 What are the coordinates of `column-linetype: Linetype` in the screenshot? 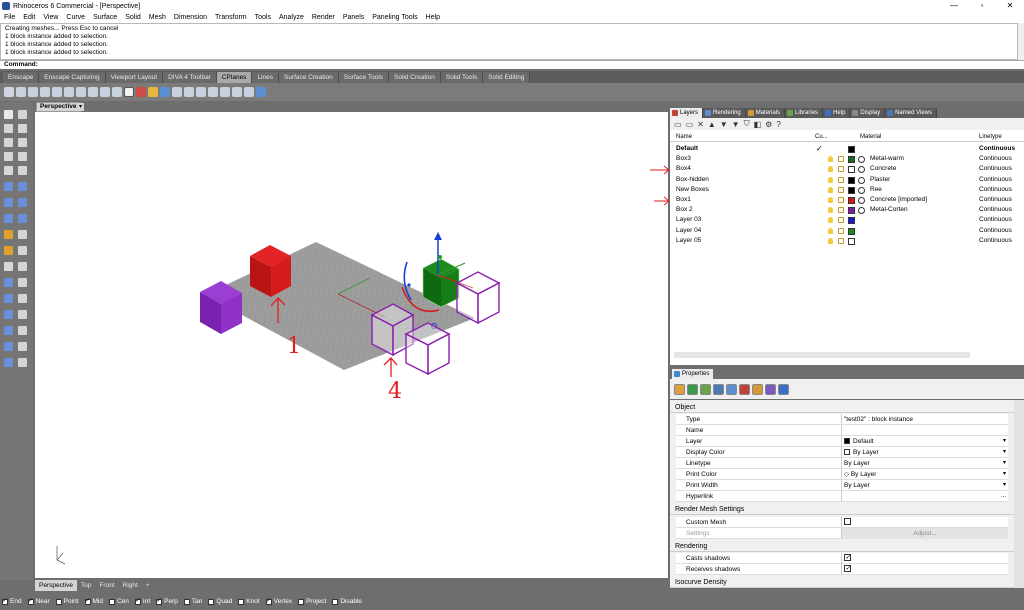 It's located at (990, 137).